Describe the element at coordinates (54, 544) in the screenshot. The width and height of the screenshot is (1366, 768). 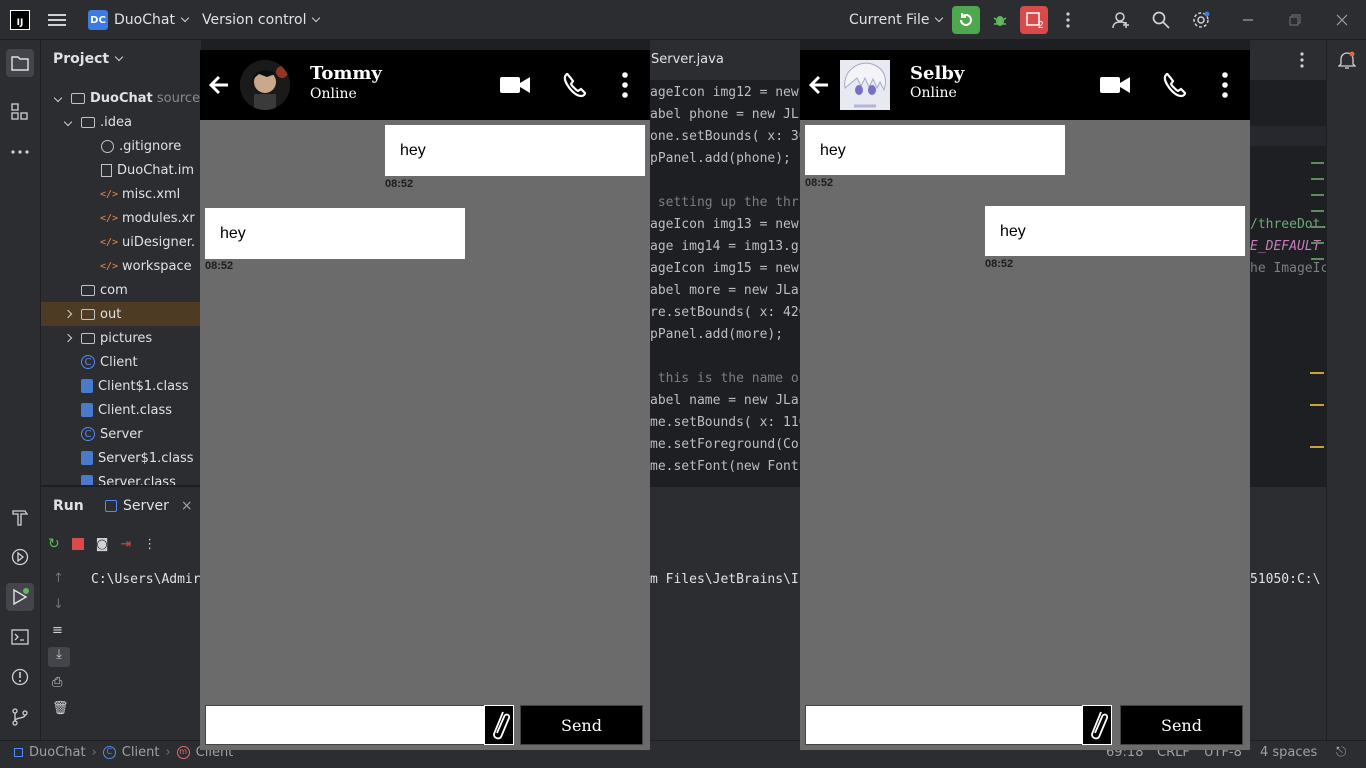
I see `rerun-icon: ↻` at that location.